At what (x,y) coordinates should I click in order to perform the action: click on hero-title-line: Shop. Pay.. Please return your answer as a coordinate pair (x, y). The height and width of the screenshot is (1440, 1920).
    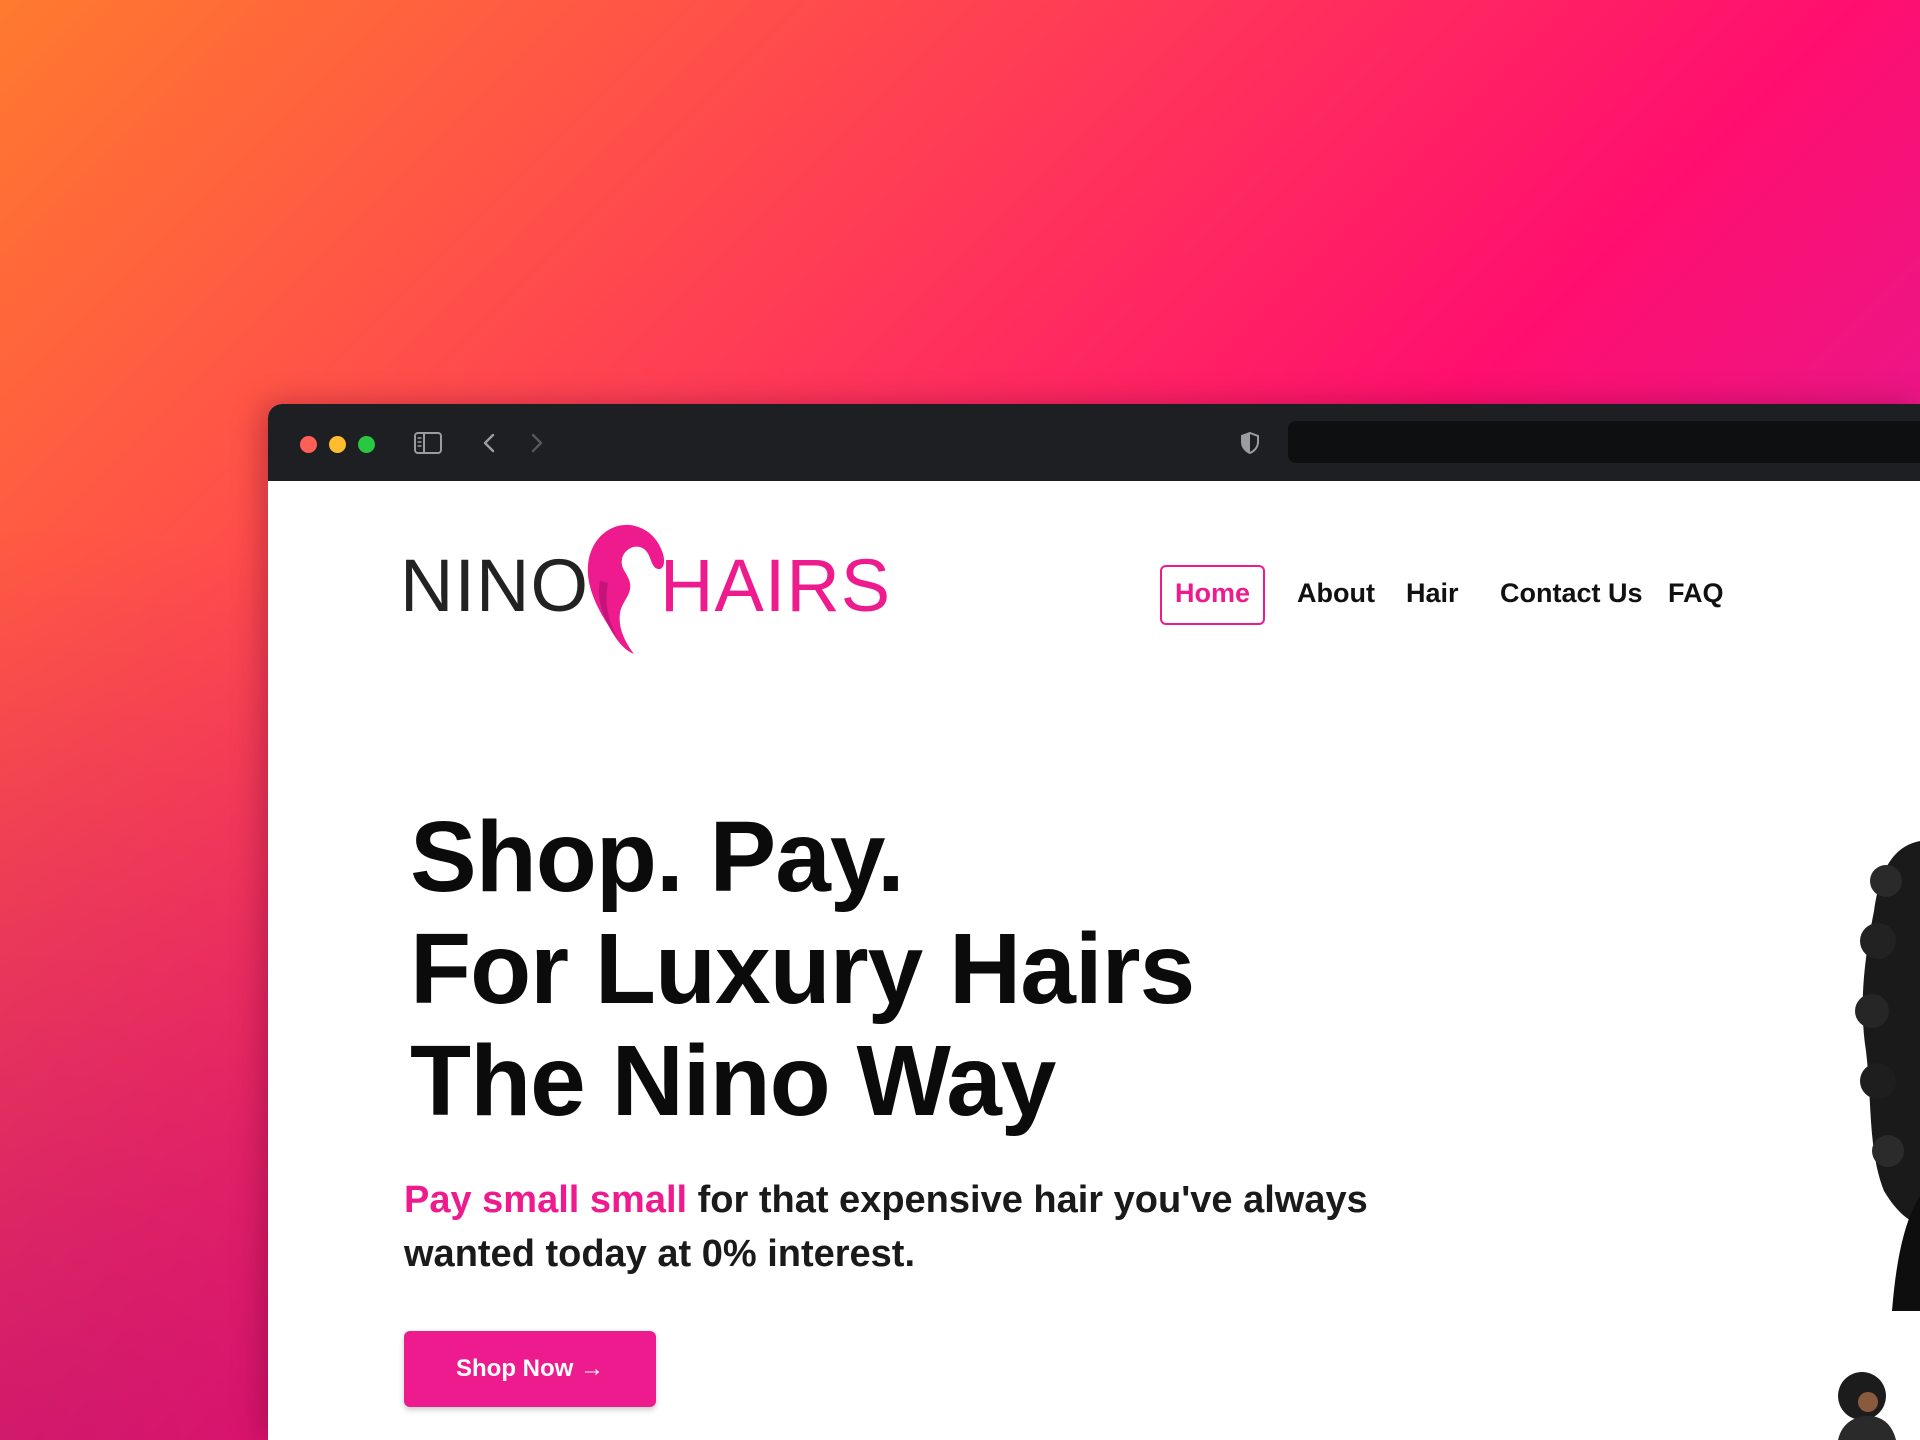
    Looking at the image, I should click on (657, 857).